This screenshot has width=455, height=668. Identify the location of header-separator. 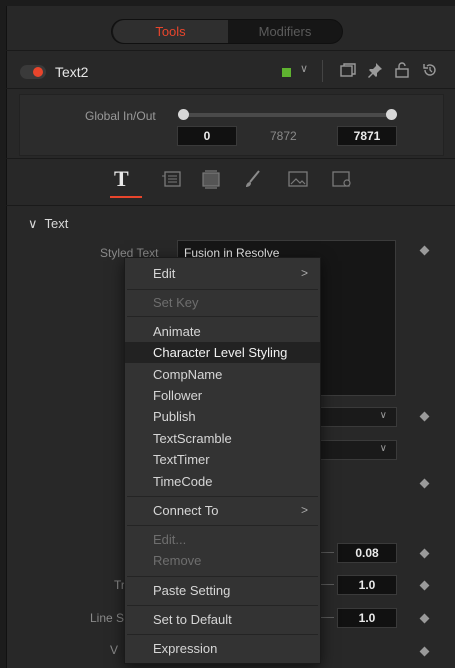
(322, 71).